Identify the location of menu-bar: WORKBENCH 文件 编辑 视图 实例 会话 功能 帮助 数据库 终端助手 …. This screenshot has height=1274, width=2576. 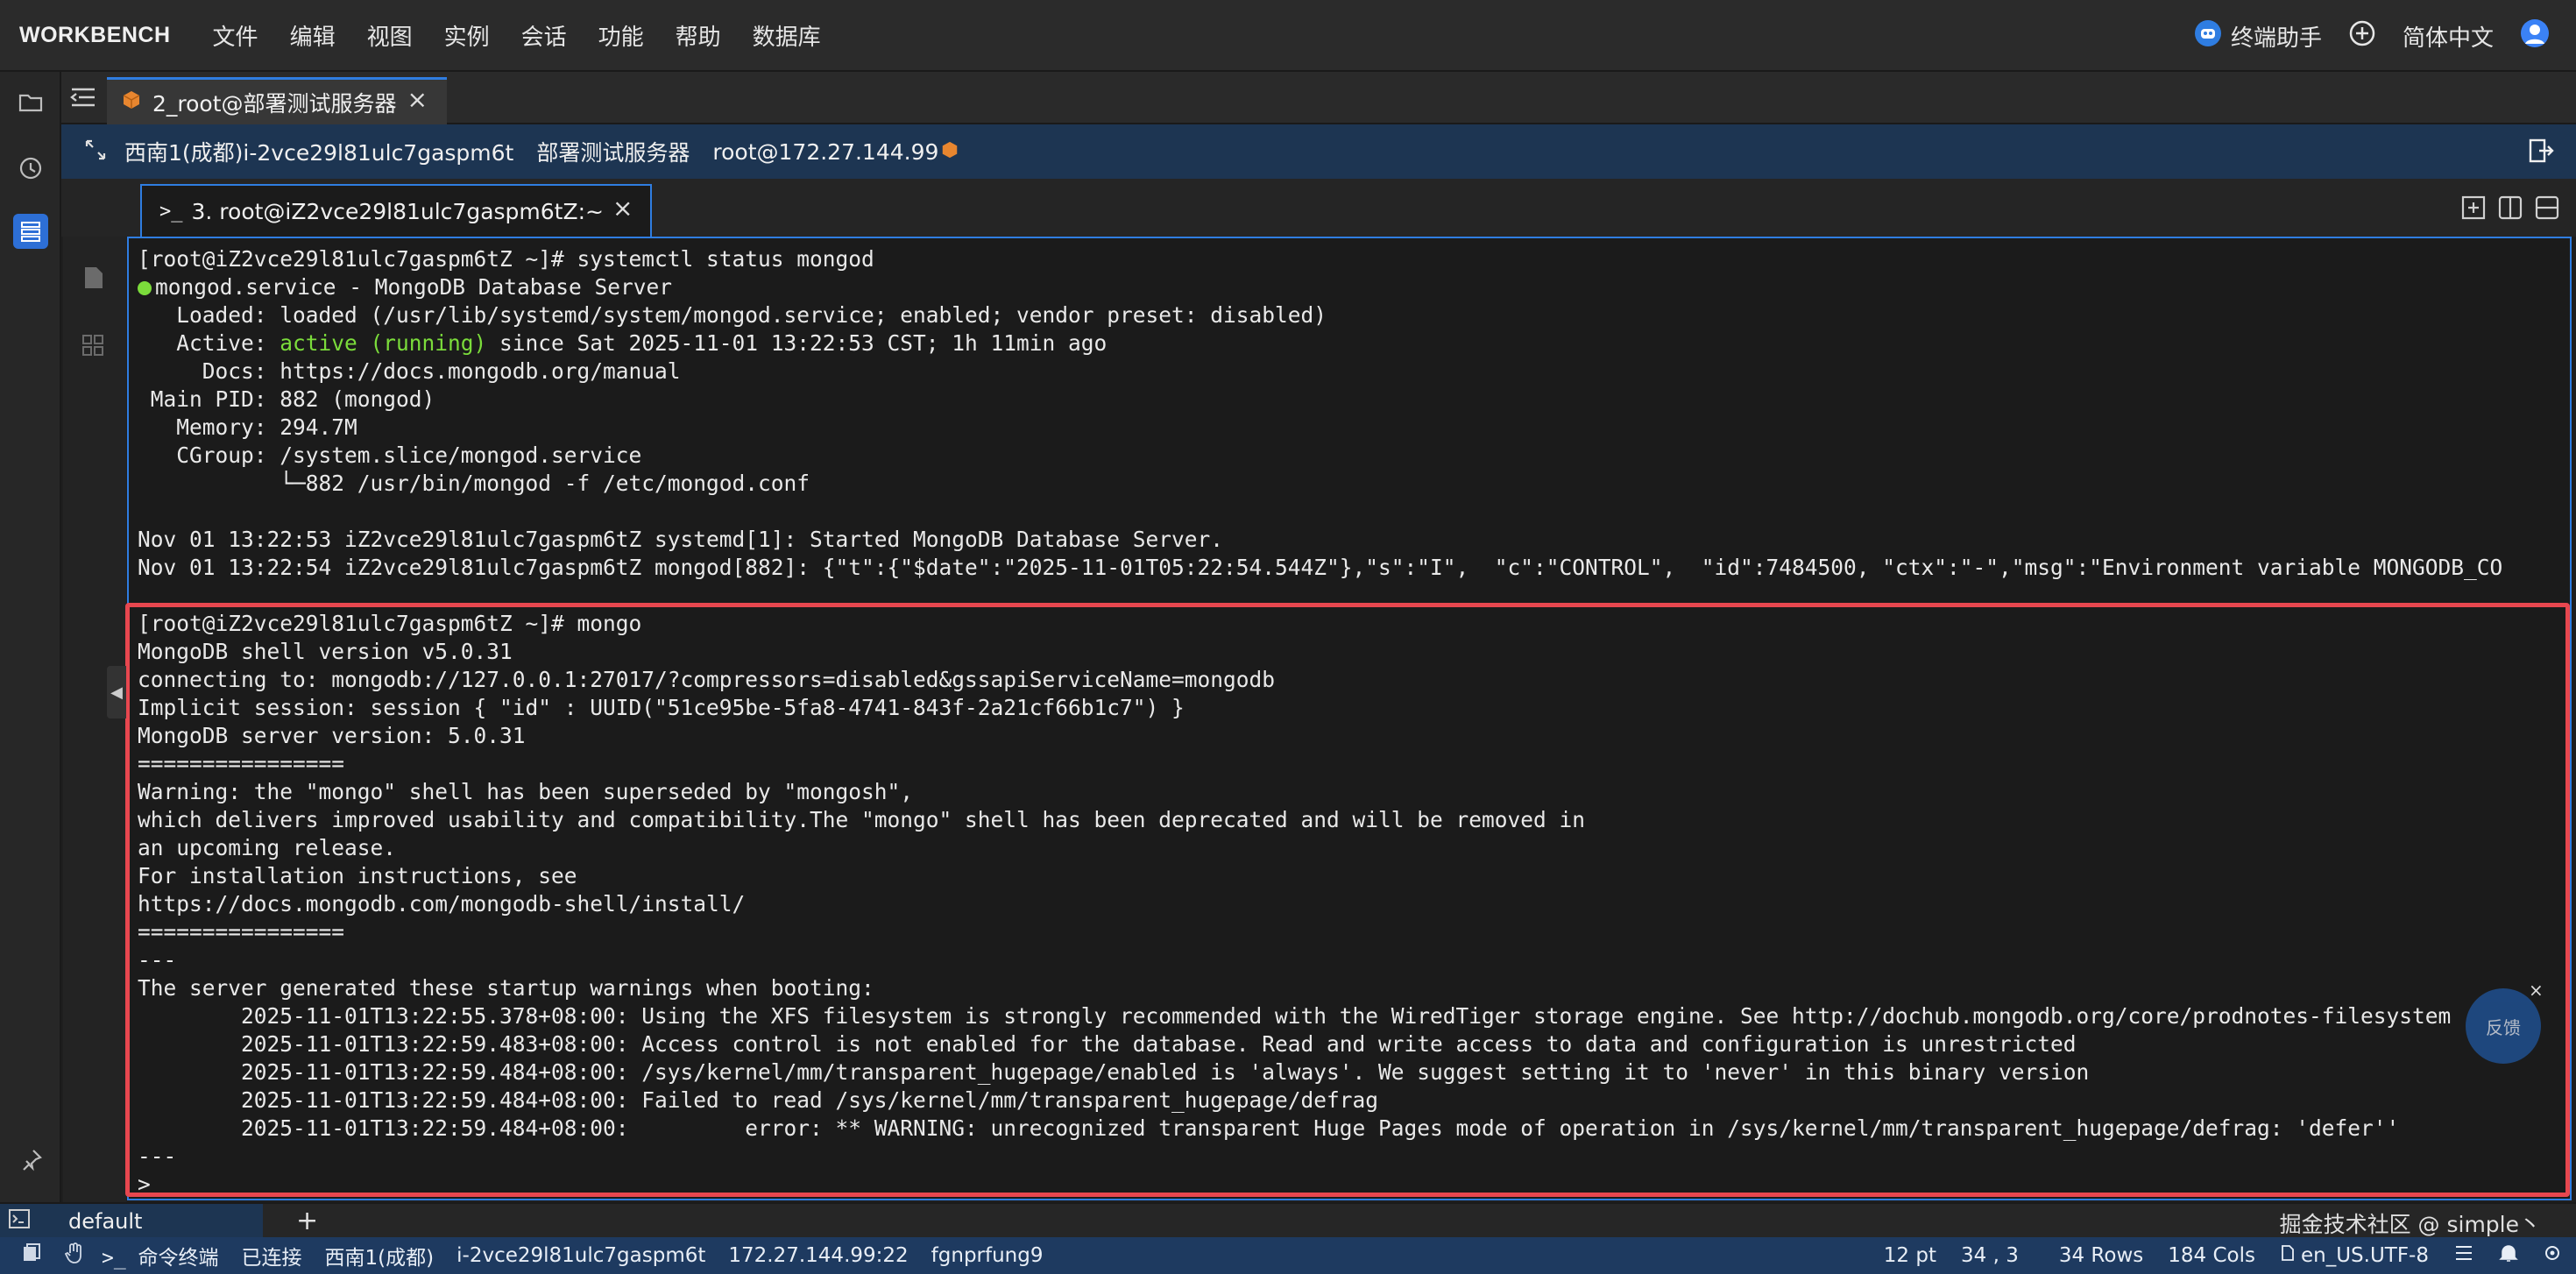
(1288, 36).